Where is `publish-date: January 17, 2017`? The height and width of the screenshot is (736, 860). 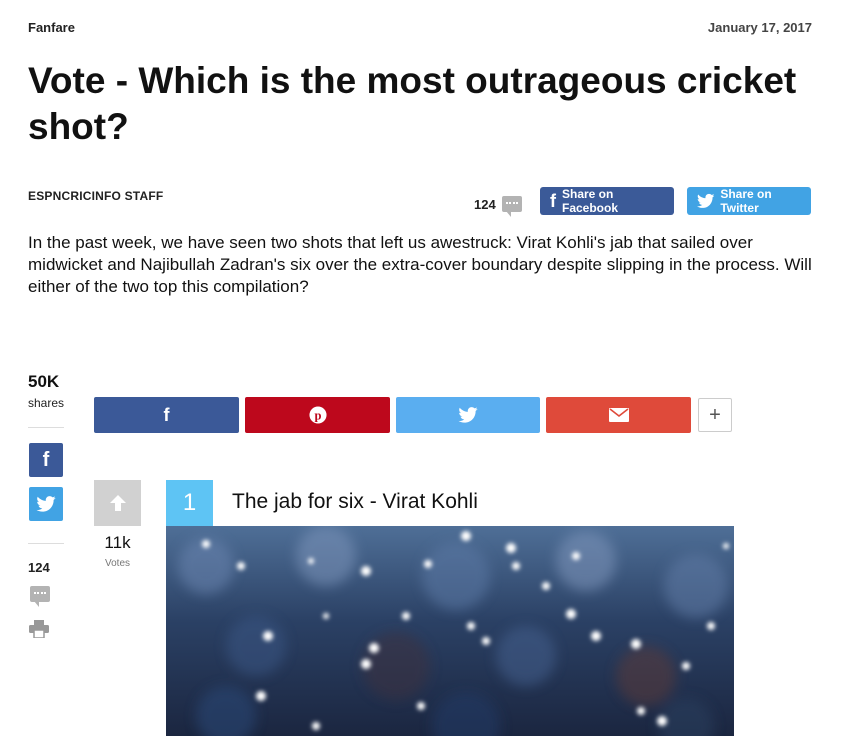 publish-date: January 17, 2017 is located at coordinates (759, 27).